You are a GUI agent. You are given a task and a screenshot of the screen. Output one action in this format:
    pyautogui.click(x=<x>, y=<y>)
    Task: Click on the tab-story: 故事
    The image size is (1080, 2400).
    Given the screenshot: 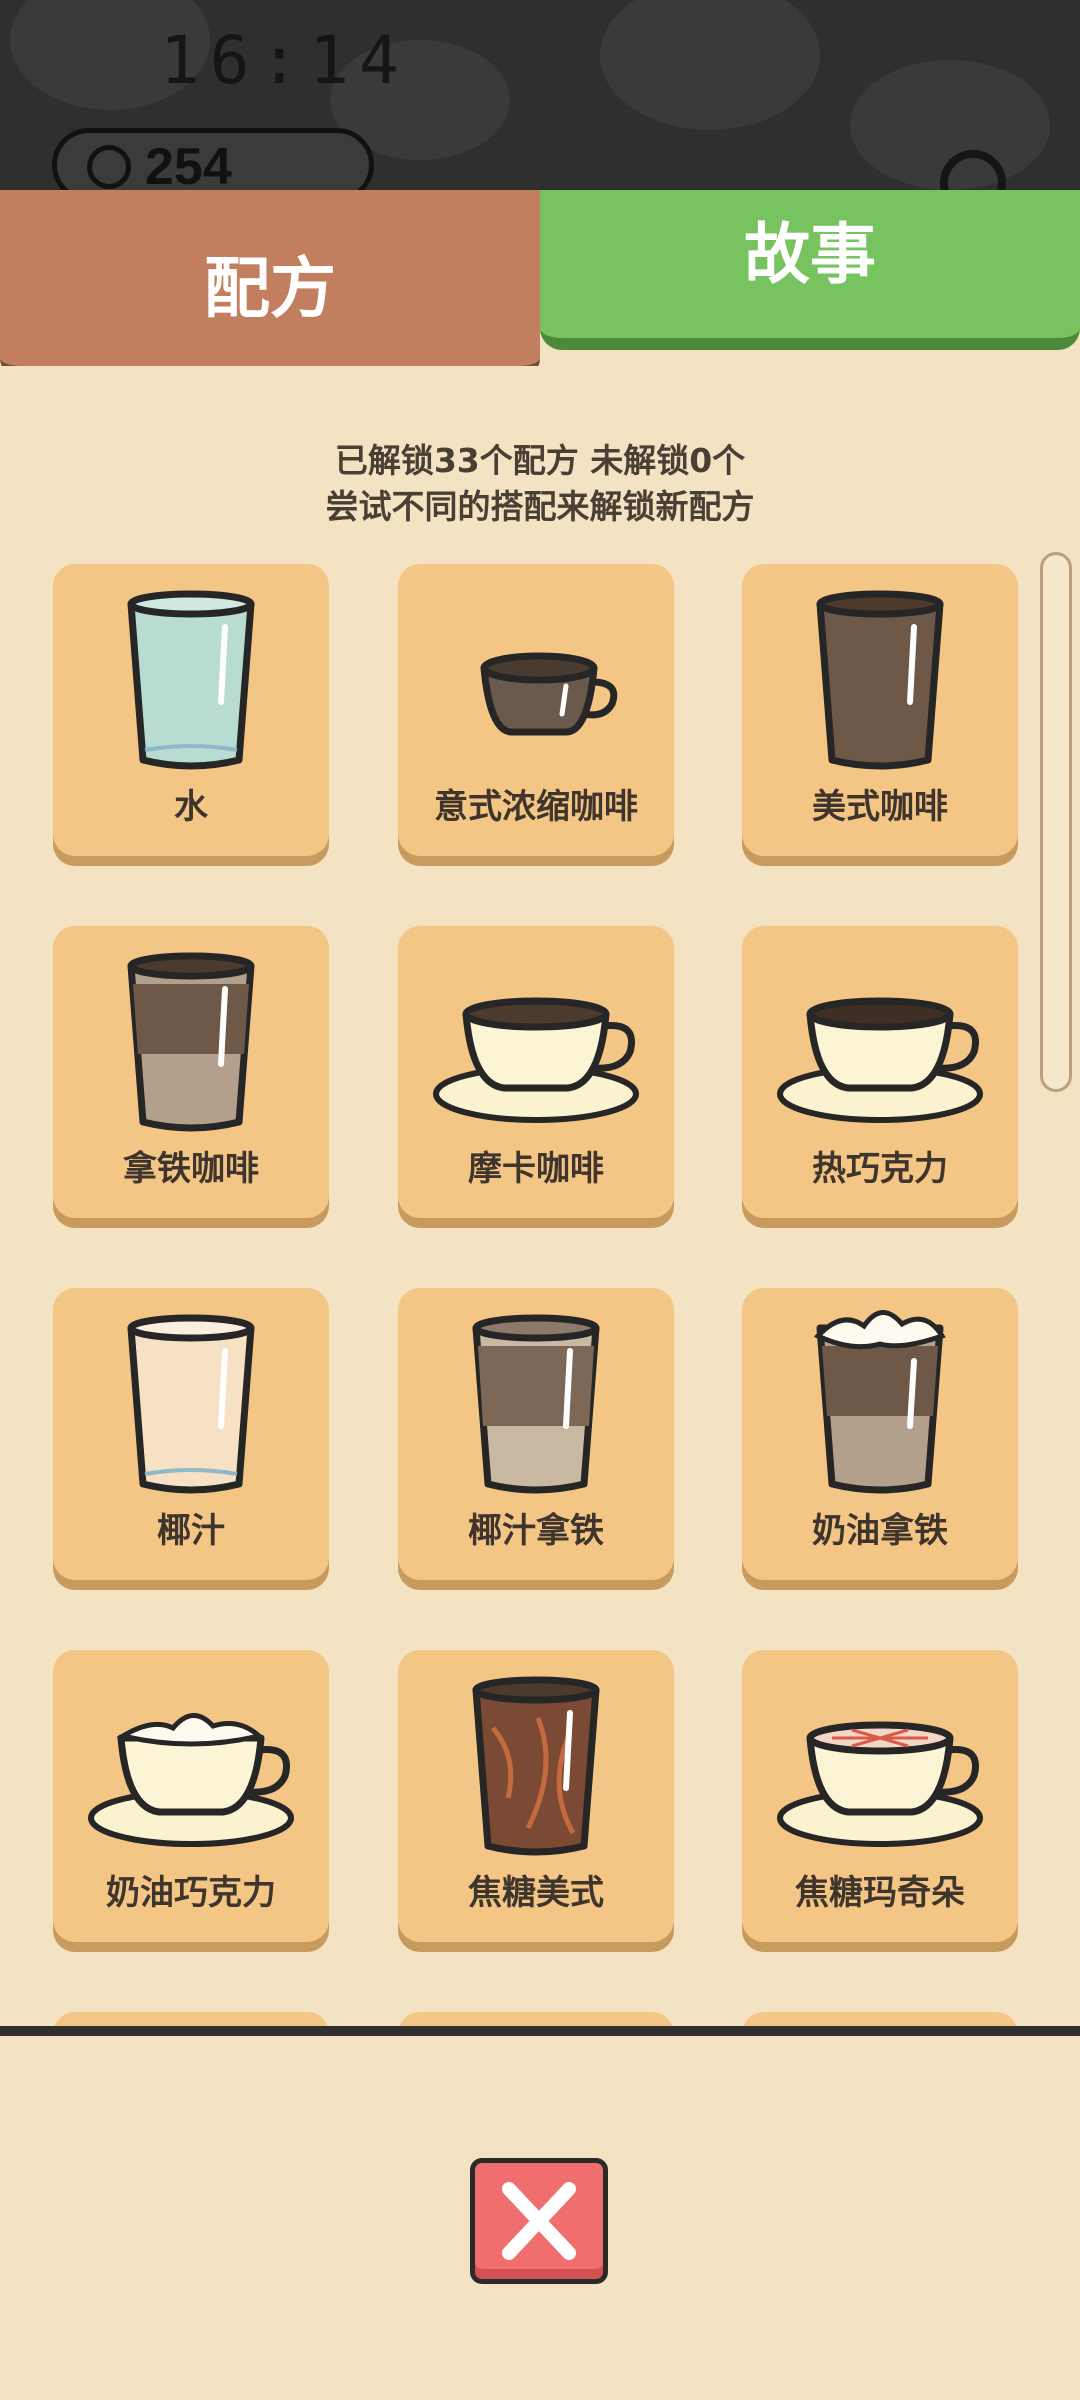 What is the action you would take?
    pyautogui.click(x=810, y=270)
    